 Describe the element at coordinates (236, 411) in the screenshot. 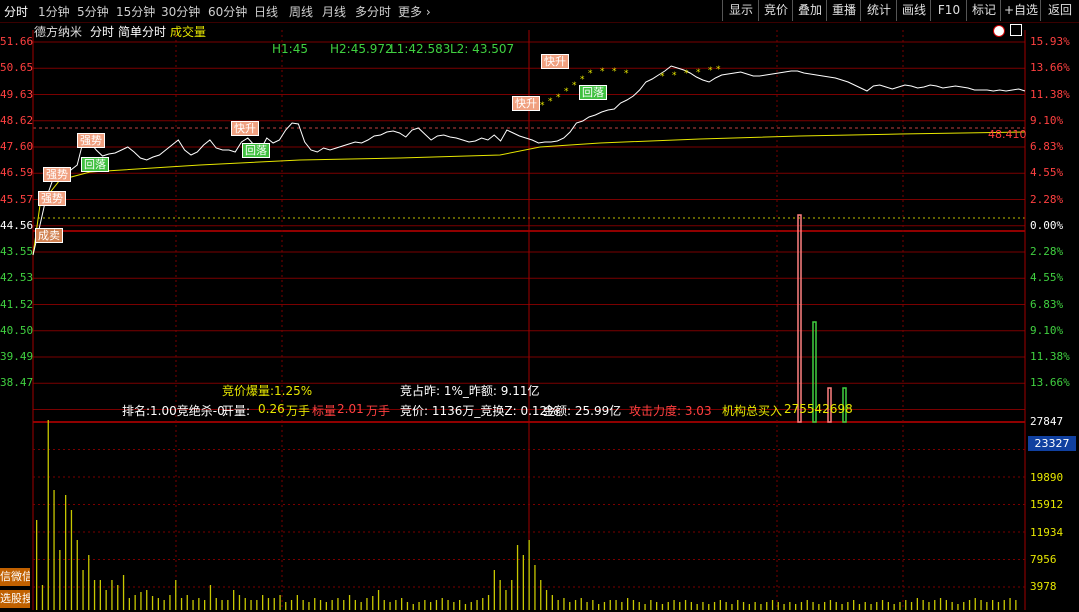

I see `open-volume-label: 开量:` at that location.